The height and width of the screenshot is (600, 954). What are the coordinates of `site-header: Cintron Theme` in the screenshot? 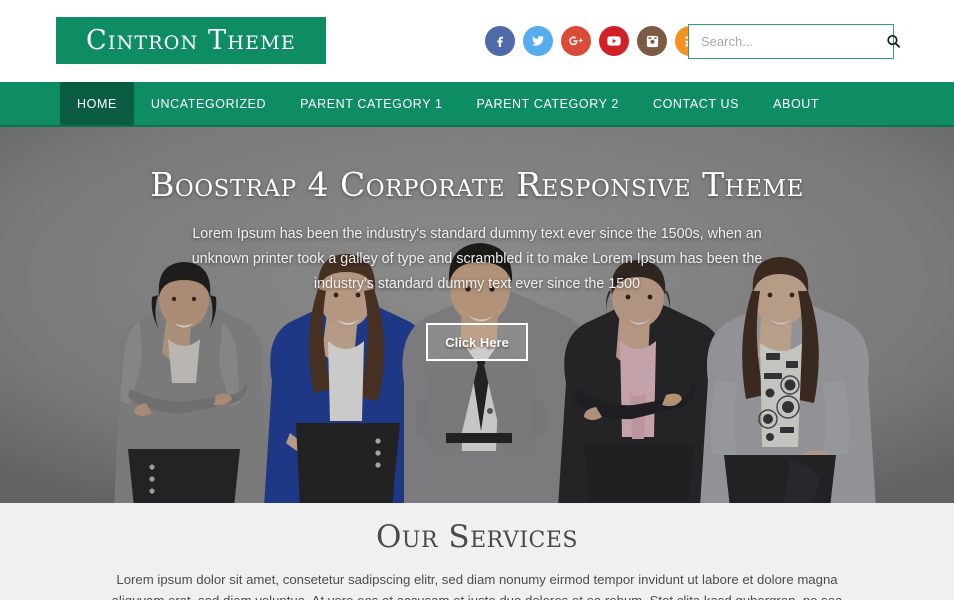 It's located at (477, 41).